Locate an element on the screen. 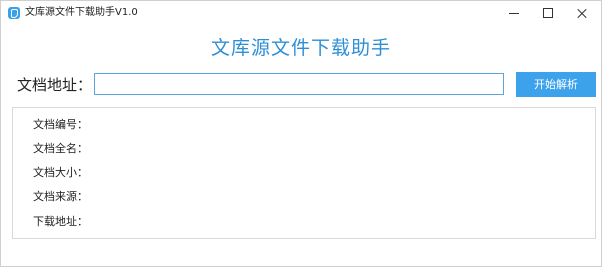 This screenshot has width=602, height=267. doc-fullname-label: 文档全名： is located at coordinates (60, 148).